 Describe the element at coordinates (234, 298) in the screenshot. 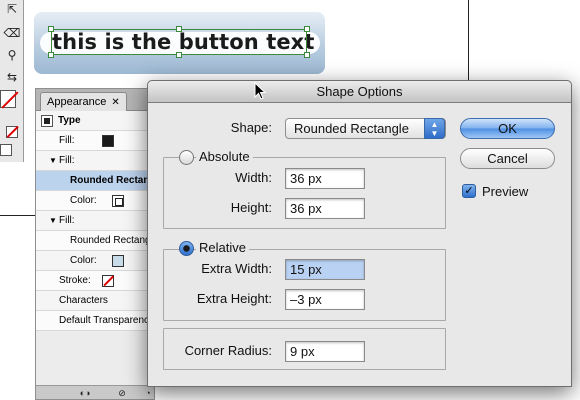

I see `extra-height-label: Extra Height:` at that location.